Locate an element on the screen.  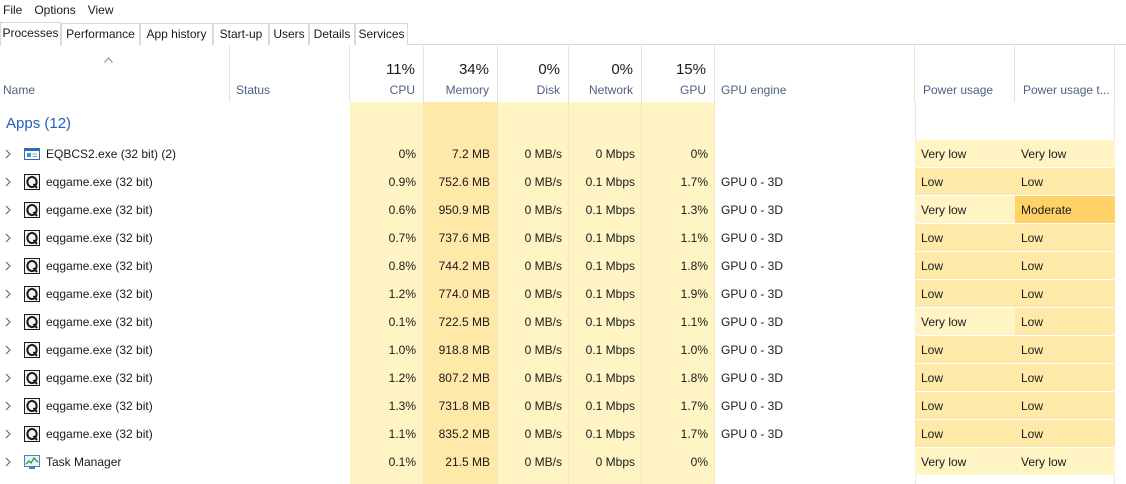
tab-services: Services is located at coordinates (381, 34).